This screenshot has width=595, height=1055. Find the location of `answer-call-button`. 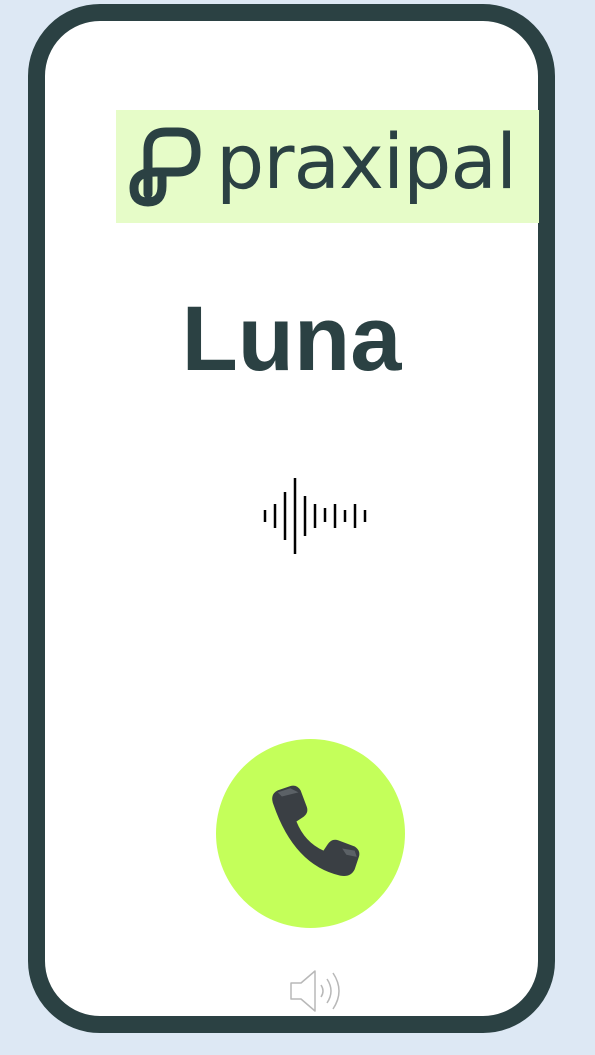

answer-call-button is located at coordinates (310, 833).